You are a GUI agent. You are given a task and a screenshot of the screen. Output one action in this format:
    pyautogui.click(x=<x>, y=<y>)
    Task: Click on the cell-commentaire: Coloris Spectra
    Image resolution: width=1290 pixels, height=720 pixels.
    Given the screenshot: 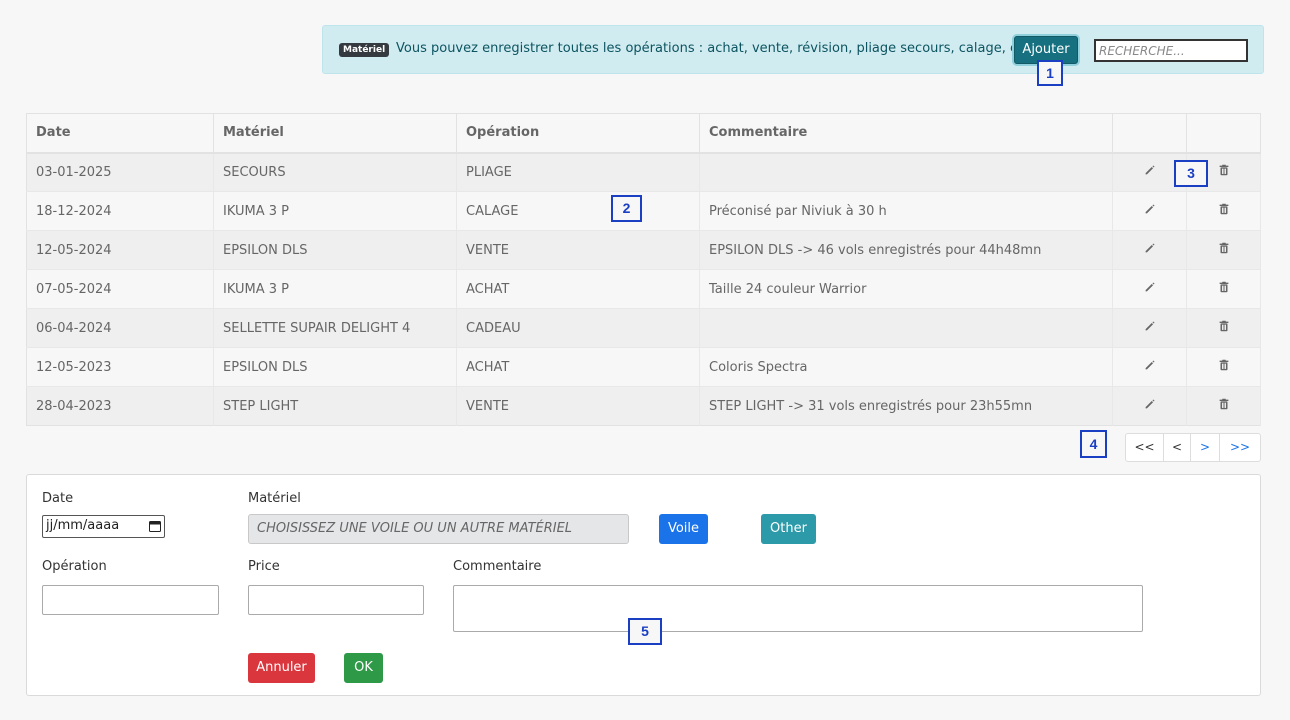 What is the action you would take?
    pyautogui.click(x=906, y=367)
    